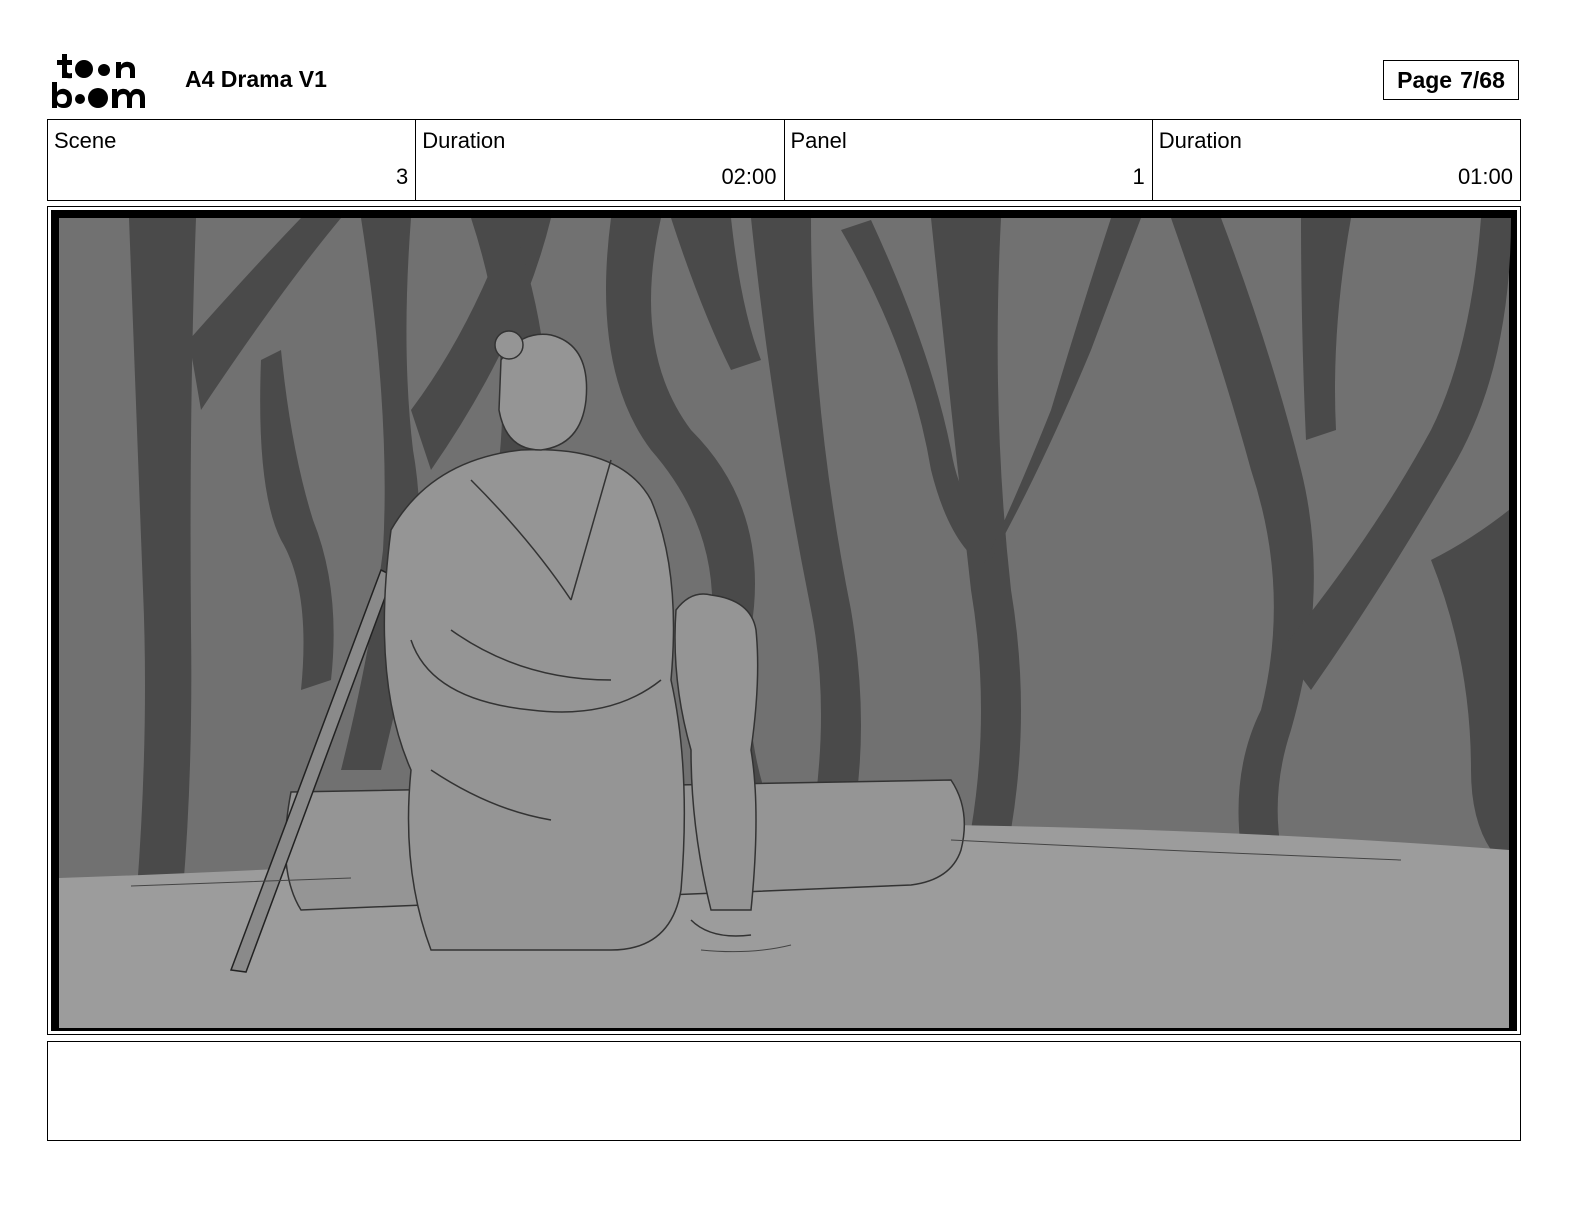 Image resolution: width=1584 pixels, height=1224 pixels. I want to click on scene-value: 3, so click(402, 176).